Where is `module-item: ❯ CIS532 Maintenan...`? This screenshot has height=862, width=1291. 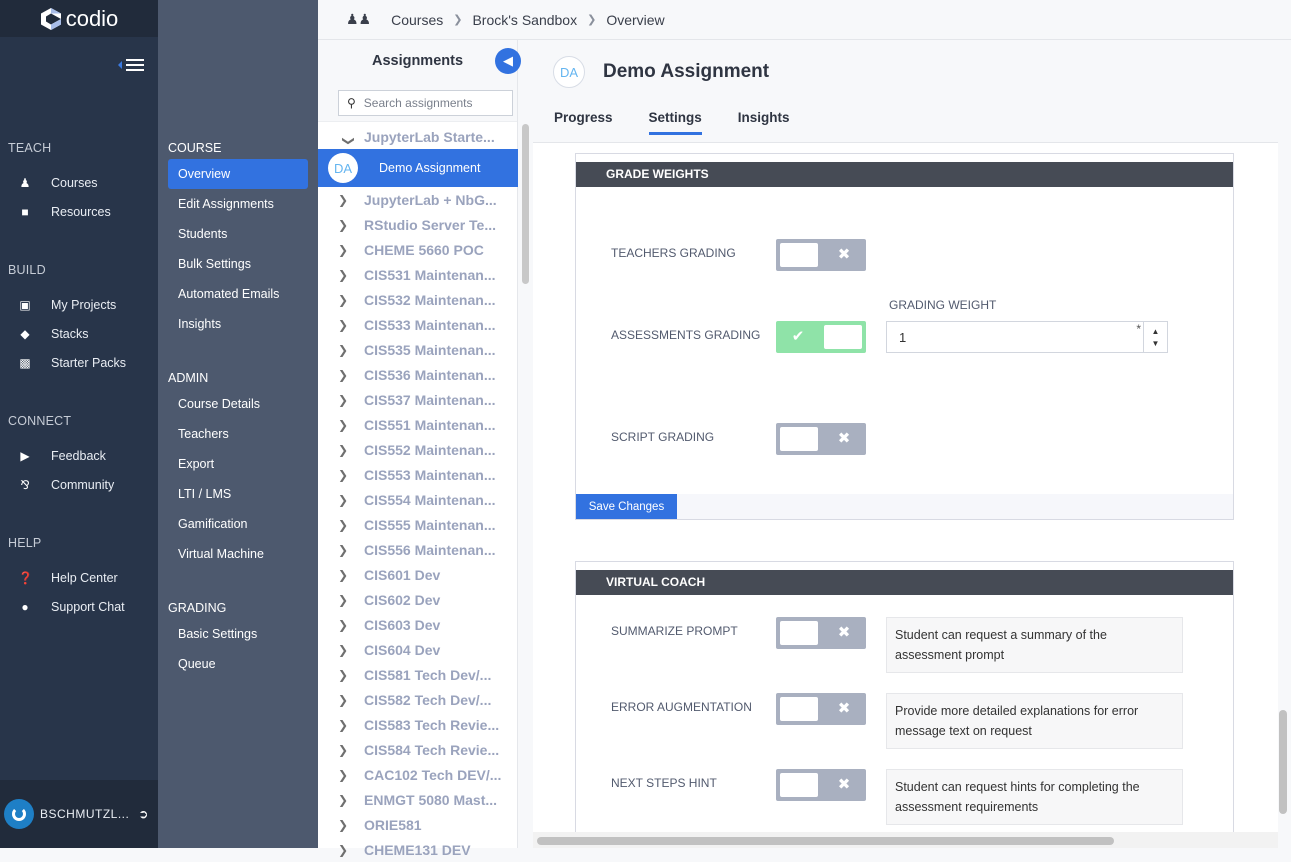 module-item: ❯ CIS532 Maintenan... is located at coordinates (418, 299).